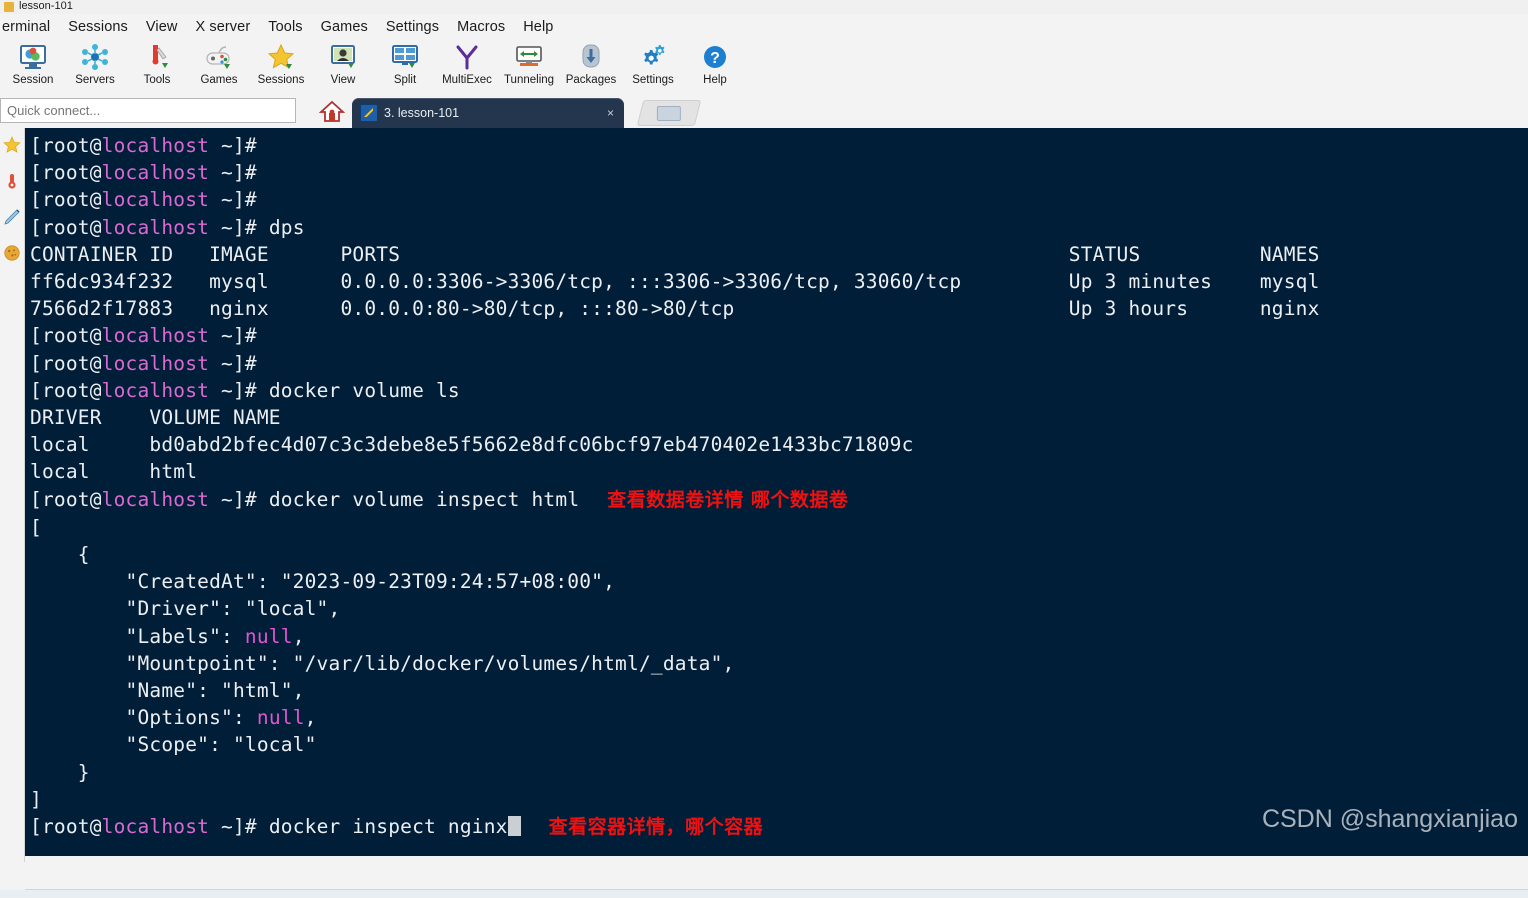 The width and height of the screenshot is (1528, 898). I want to click on quick-connect-field, so click(148, 110).